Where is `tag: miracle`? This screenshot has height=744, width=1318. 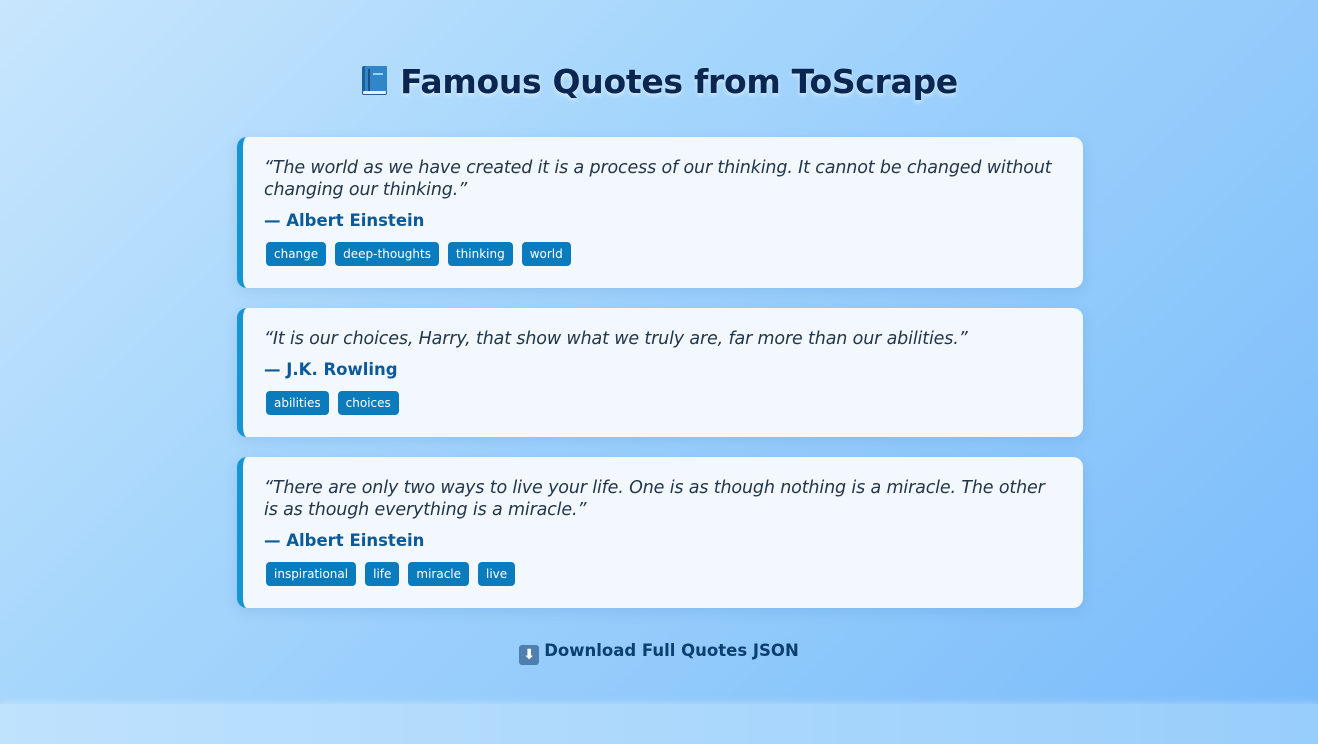 tag: miracle is located at coordinates (439, 574).